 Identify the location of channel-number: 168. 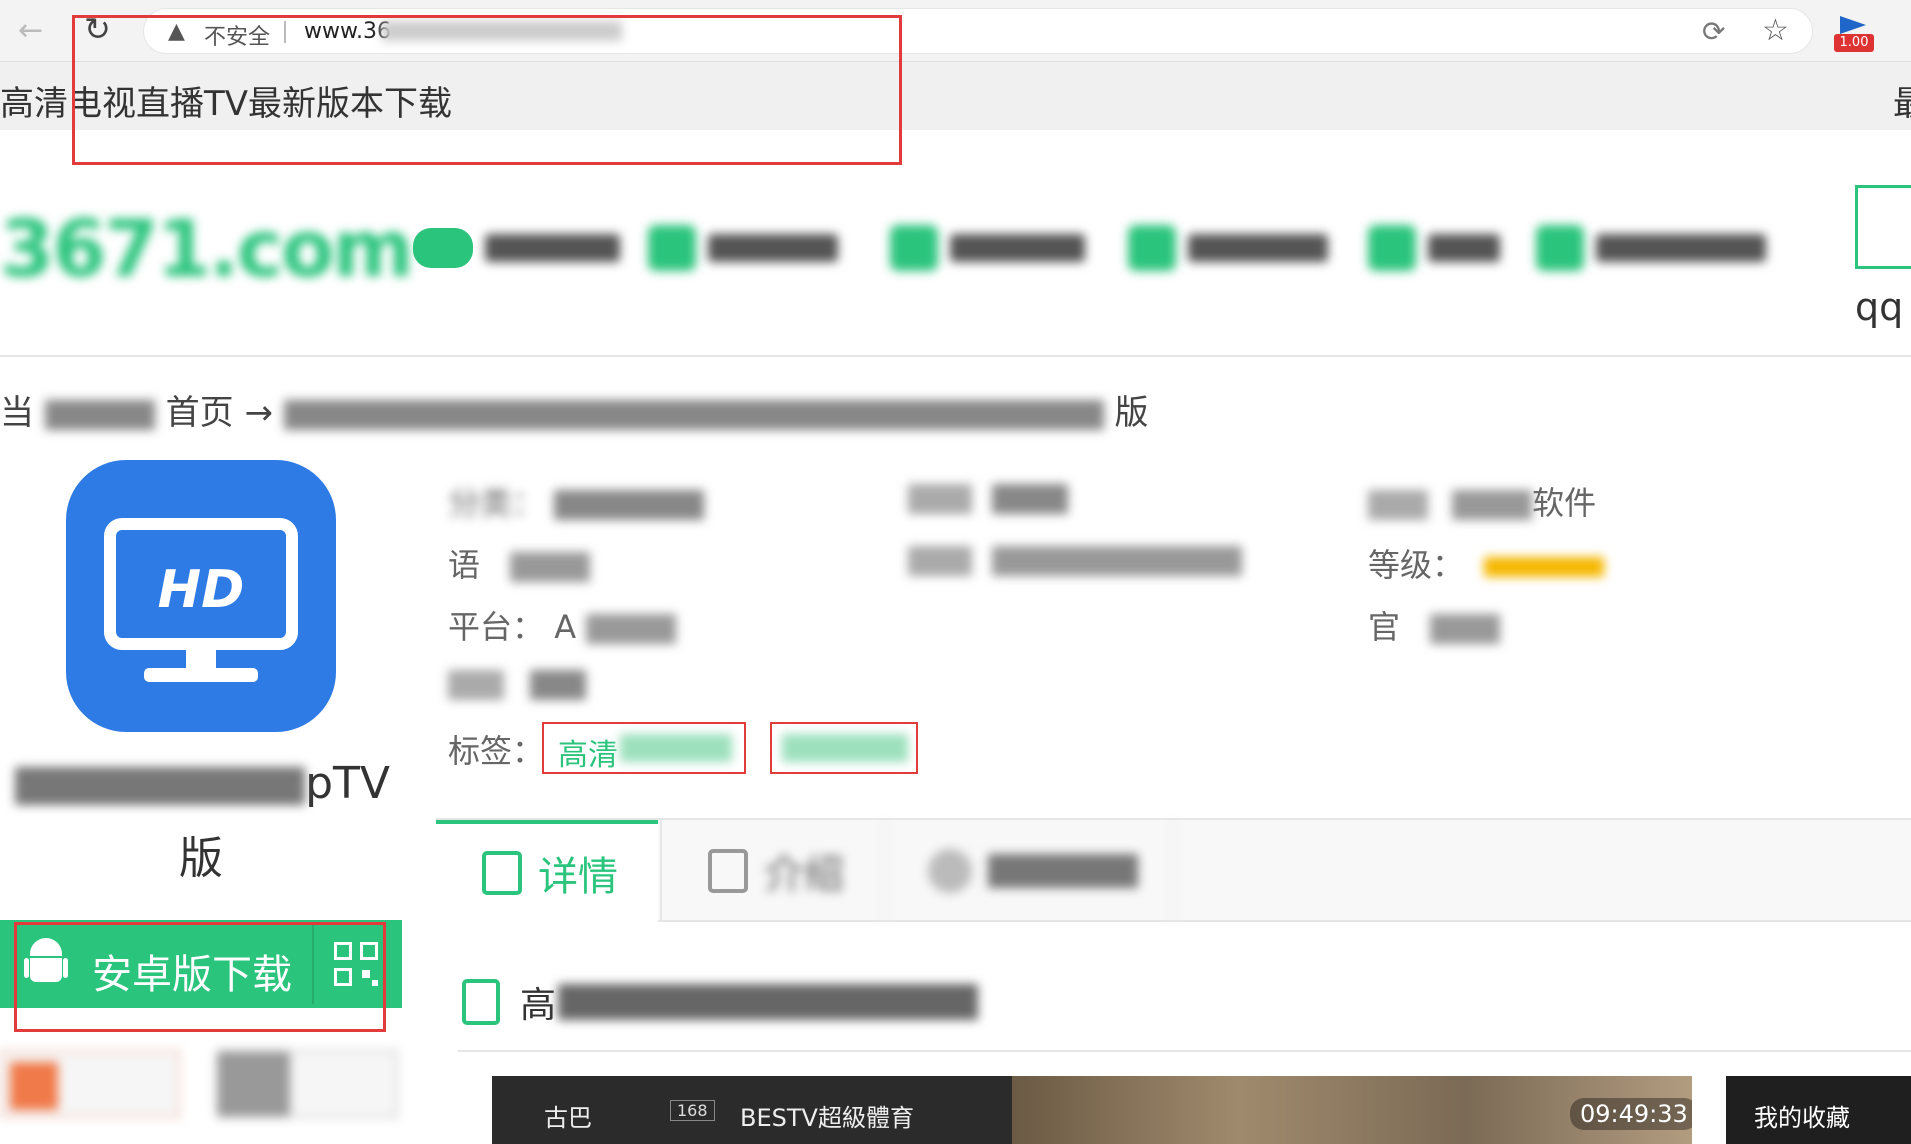
(692, 1110).